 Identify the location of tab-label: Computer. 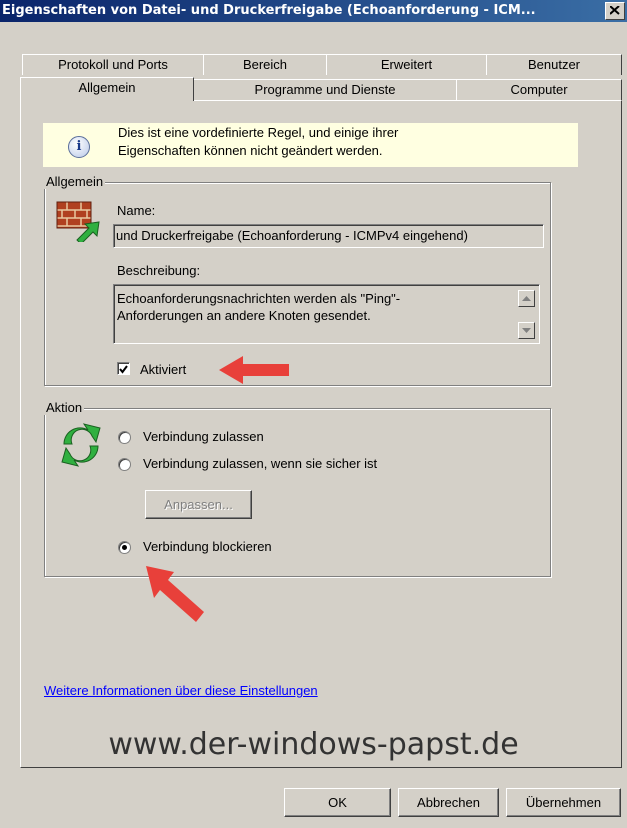
(539, 89).